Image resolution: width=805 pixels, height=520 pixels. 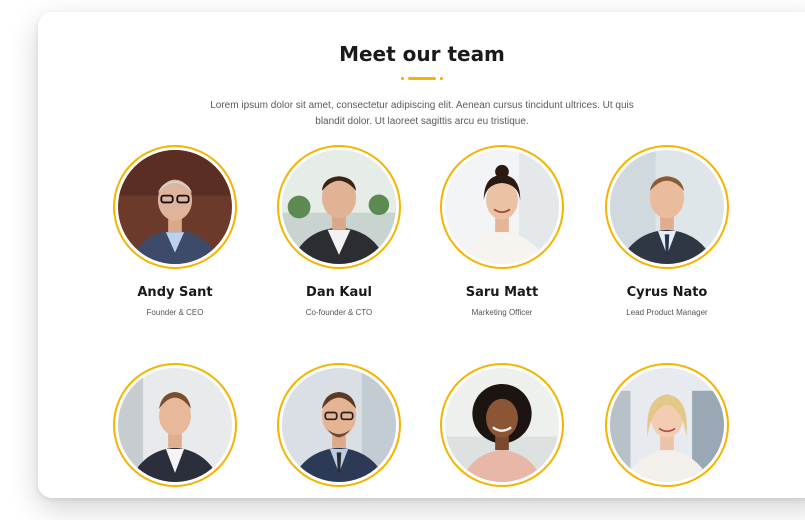 I want to click on section-title: Meet our team, so click(x=422, y=54).